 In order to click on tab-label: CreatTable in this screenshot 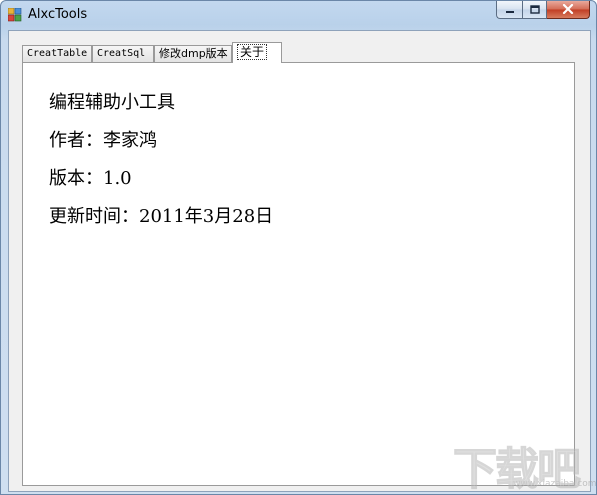, I will do `click(57, 53)`.